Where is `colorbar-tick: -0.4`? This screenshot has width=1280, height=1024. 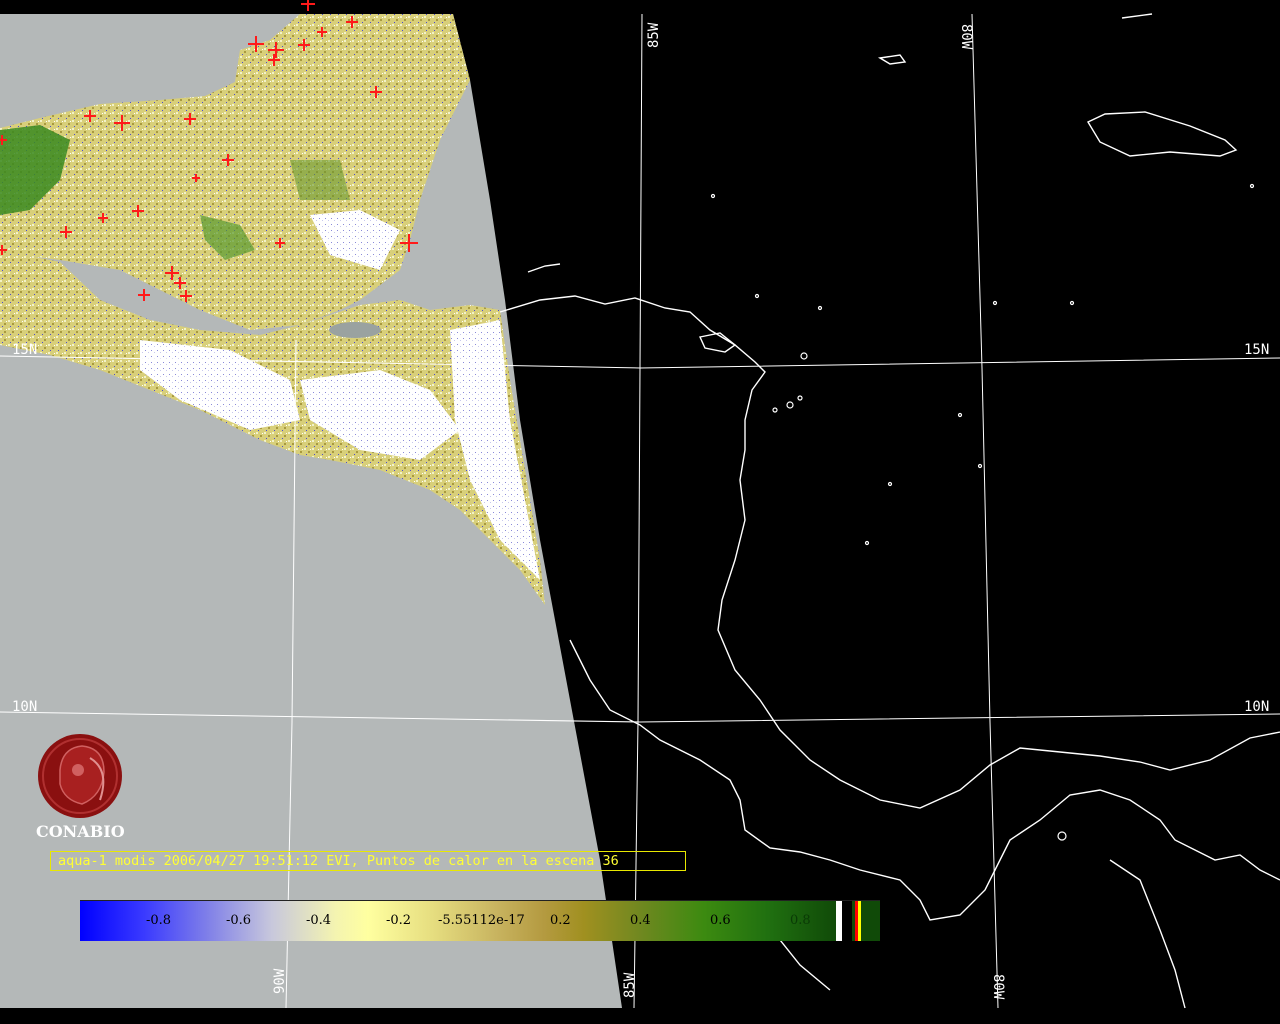
colorbar-tick: -0.4 is located at coordinates (319, 920).